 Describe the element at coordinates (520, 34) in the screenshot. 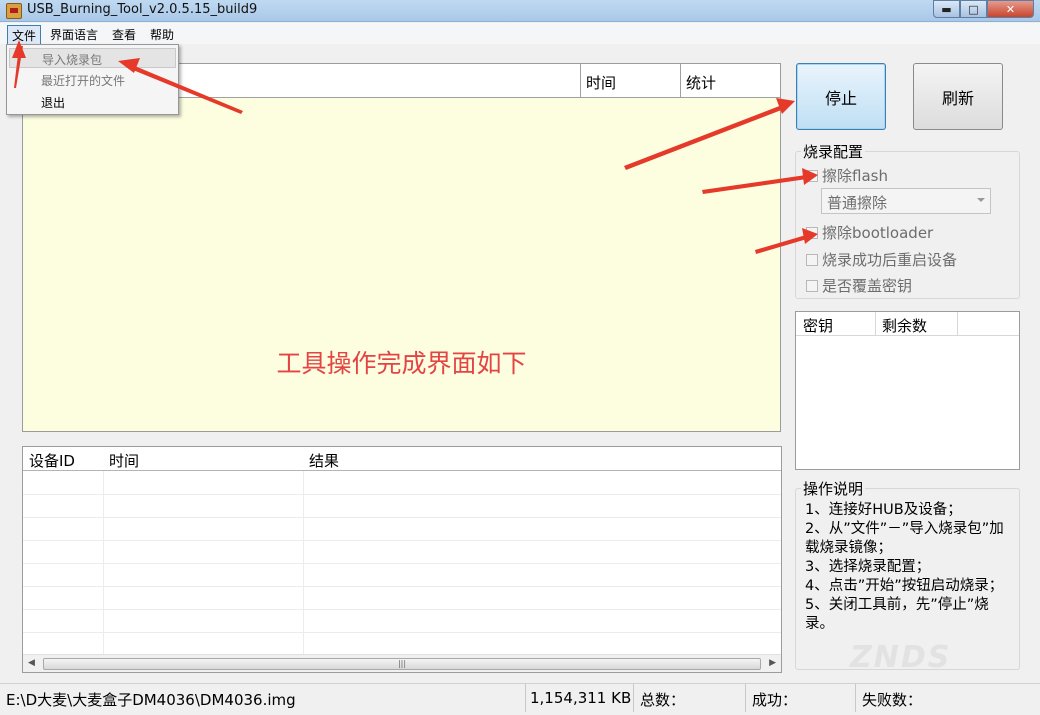

I see `menu-bar: 文件 界面语言 查看 帮助` at that location.